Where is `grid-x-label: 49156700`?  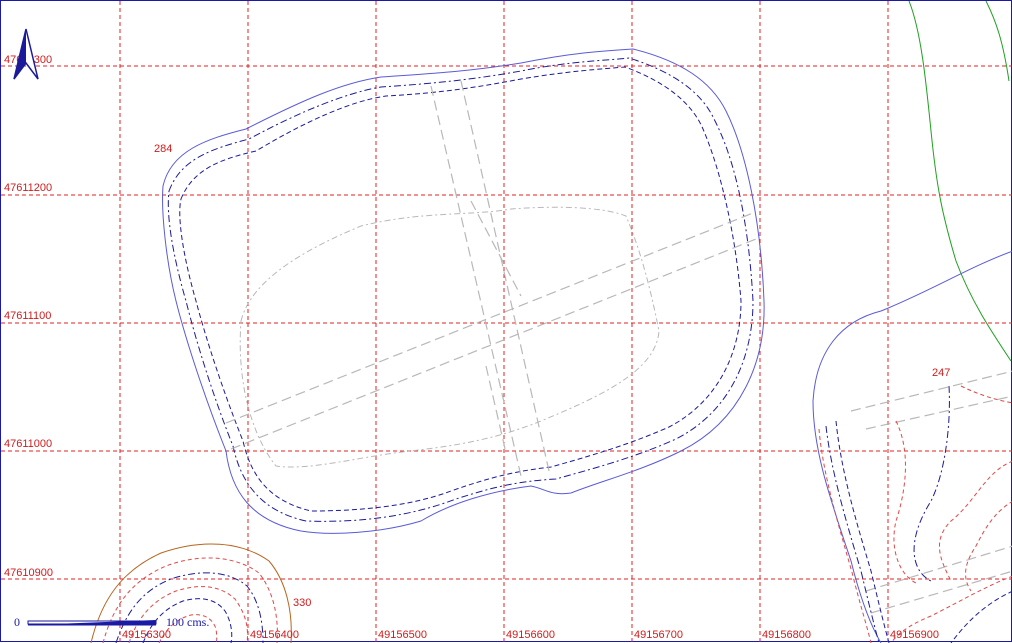 grid-x-label: 49156700 is located at coordinates (658, 635).